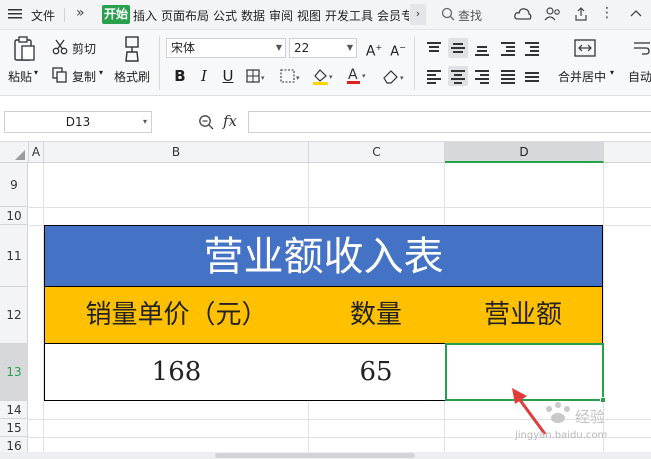 The image size is (651, 459). I want to click on name-box-value: D13, so click(78, 122).